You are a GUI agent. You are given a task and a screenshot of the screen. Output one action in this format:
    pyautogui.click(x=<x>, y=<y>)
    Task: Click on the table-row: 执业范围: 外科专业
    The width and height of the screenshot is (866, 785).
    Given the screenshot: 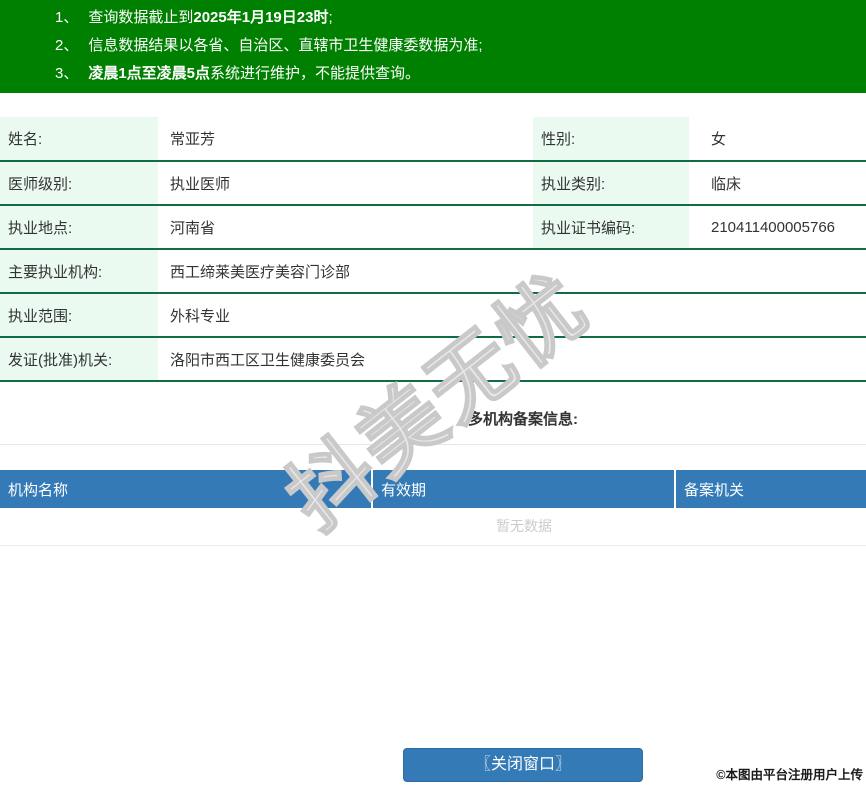 What is the action you would take?
    pyautogui.click(x=433, y=315)
    